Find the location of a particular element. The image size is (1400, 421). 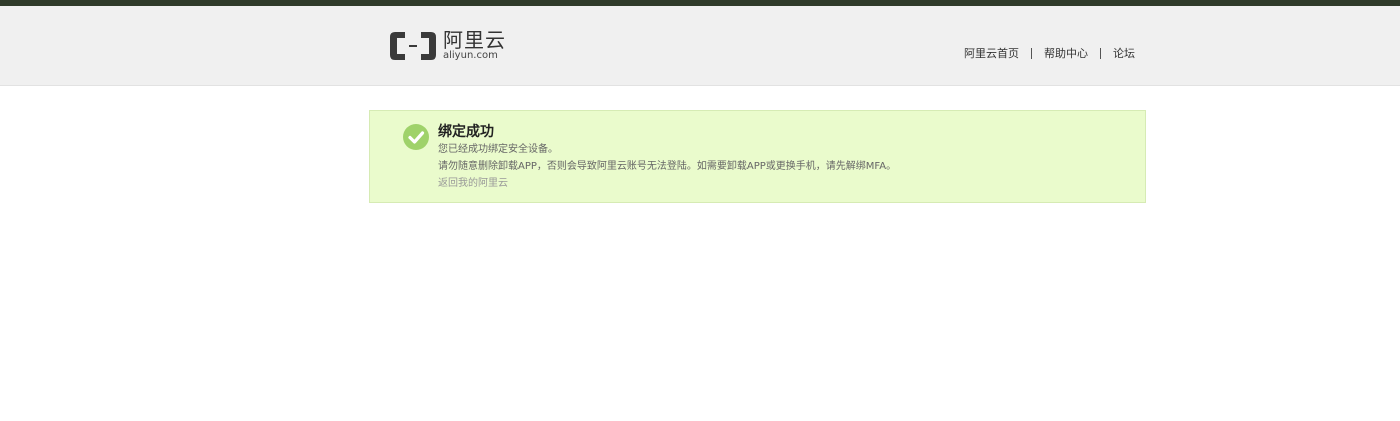

top-nav: 阿里云首页 帮助中心 论坛 is located at coordinates (1049, 53).